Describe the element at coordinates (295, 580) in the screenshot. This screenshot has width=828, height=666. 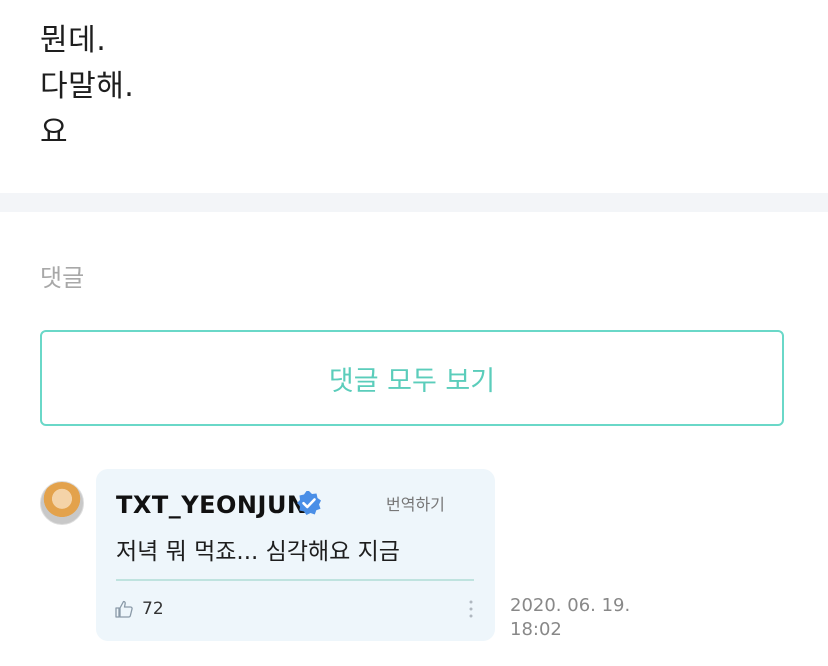
I see `comment-divider` at that location.